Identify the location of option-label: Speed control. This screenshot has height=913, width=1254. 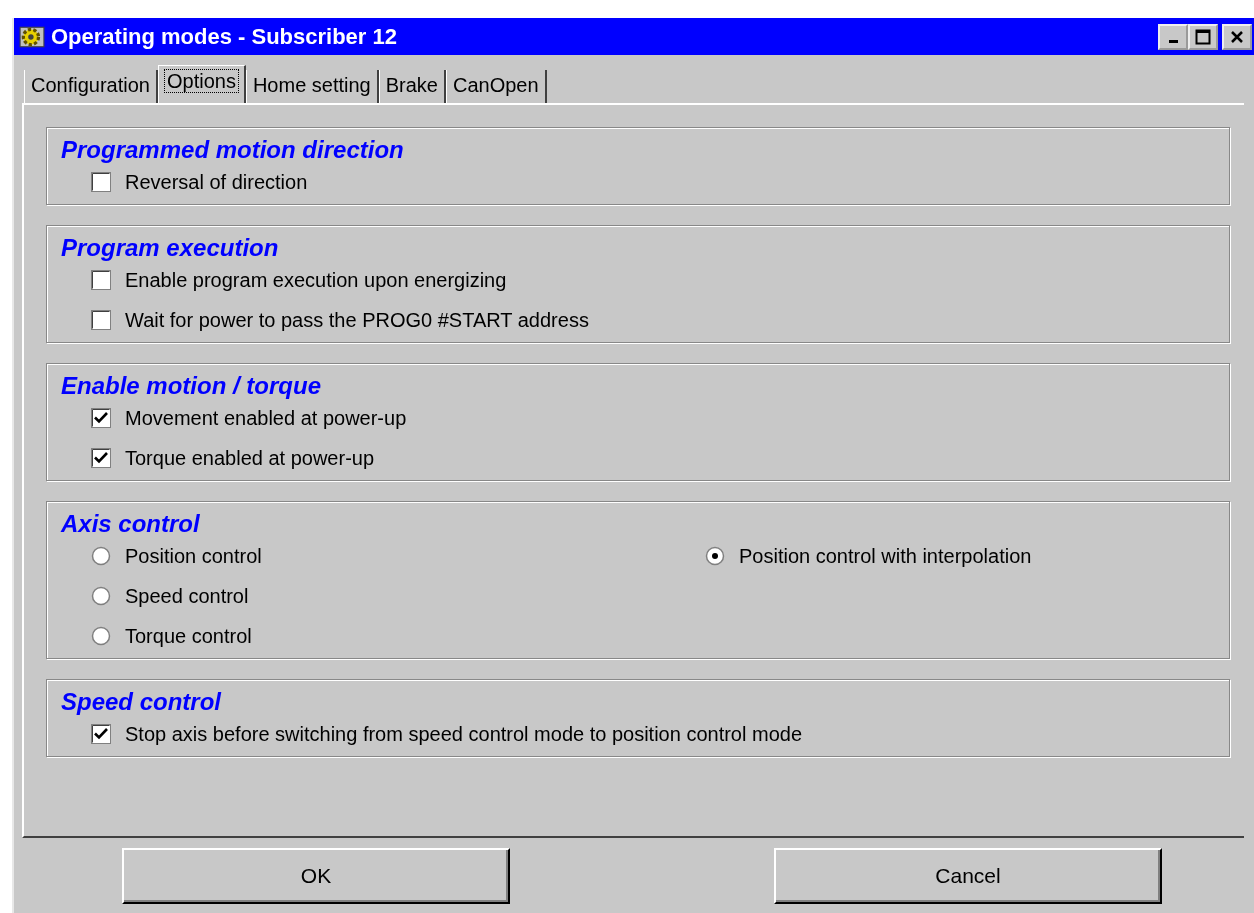
(187, 596).